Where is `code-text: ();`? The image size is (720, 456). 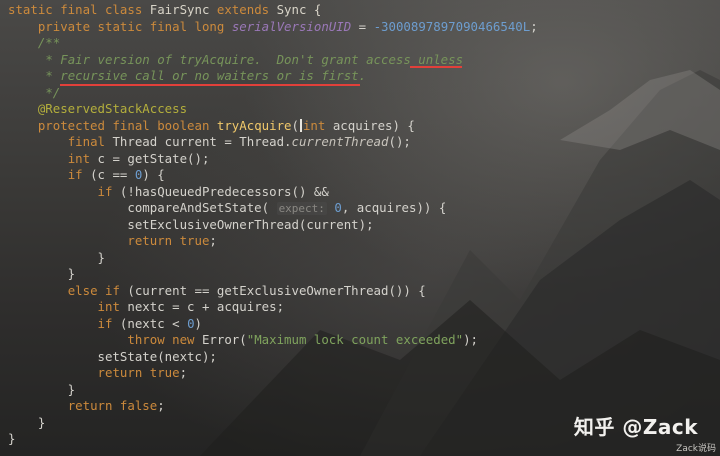
code-text: (); is located at coordinates (399, 141).